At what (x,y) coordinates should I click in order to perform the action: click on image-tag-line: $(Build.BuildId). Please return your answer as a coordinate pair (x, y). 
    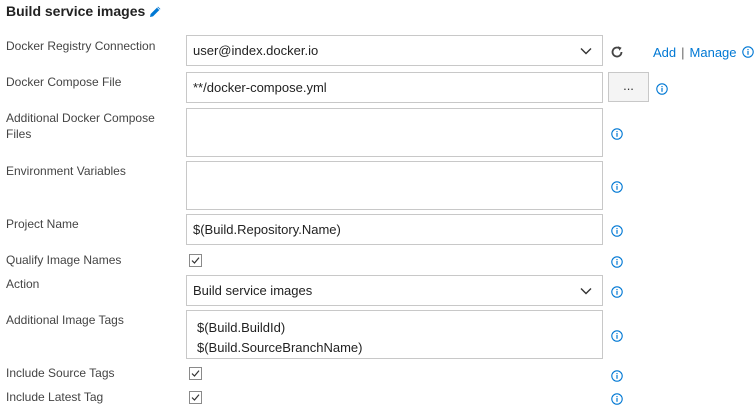
    Looking at the image, I should click on (241, 327).